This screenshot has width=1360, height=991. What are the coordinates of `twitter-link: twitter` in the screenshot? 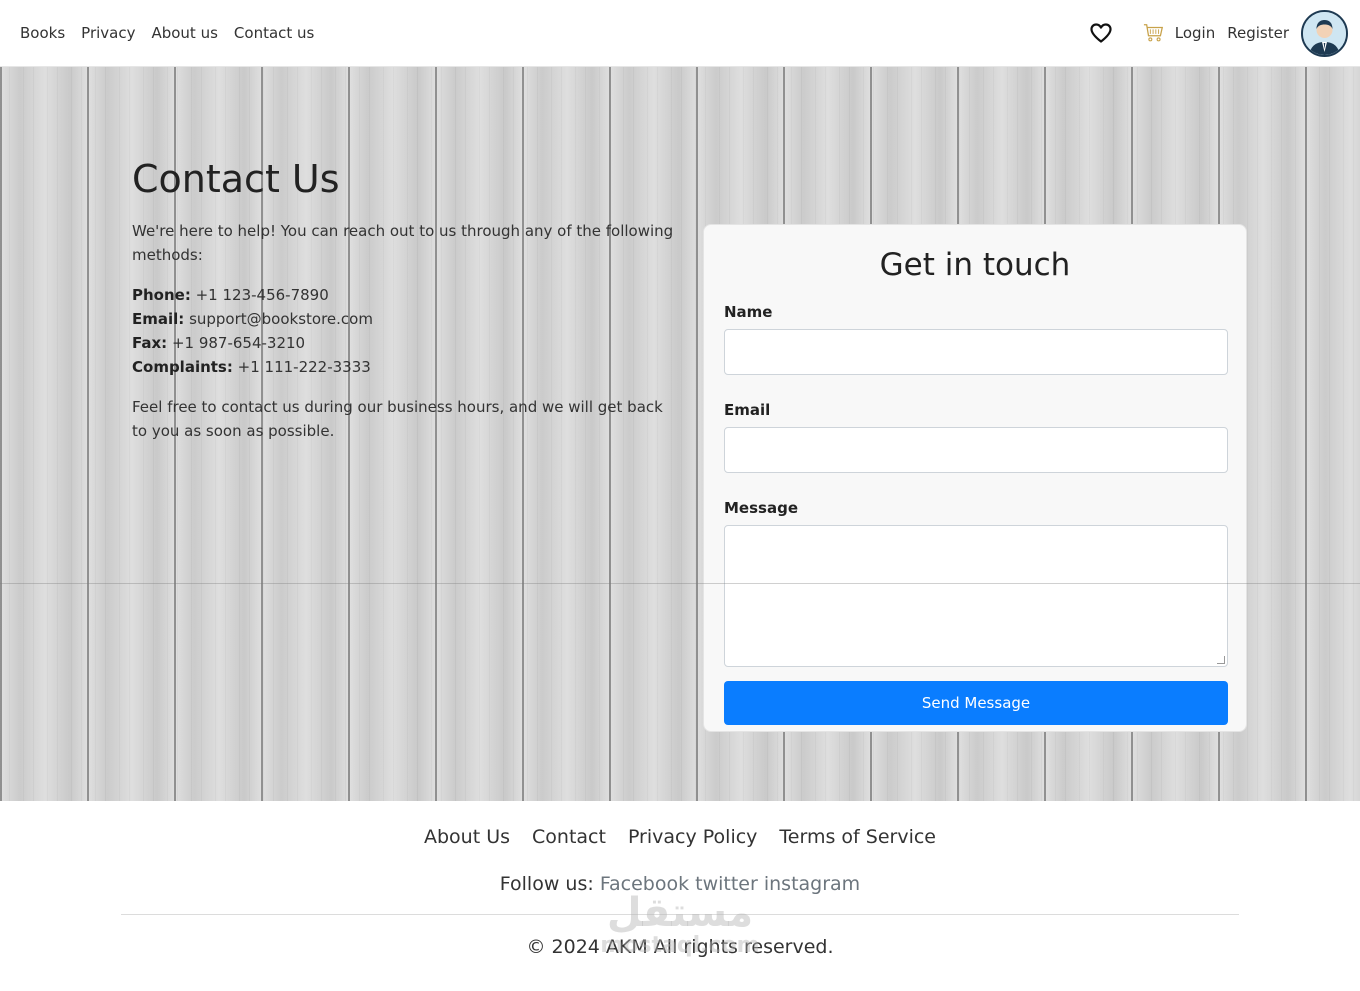 It's located at (726, 884).